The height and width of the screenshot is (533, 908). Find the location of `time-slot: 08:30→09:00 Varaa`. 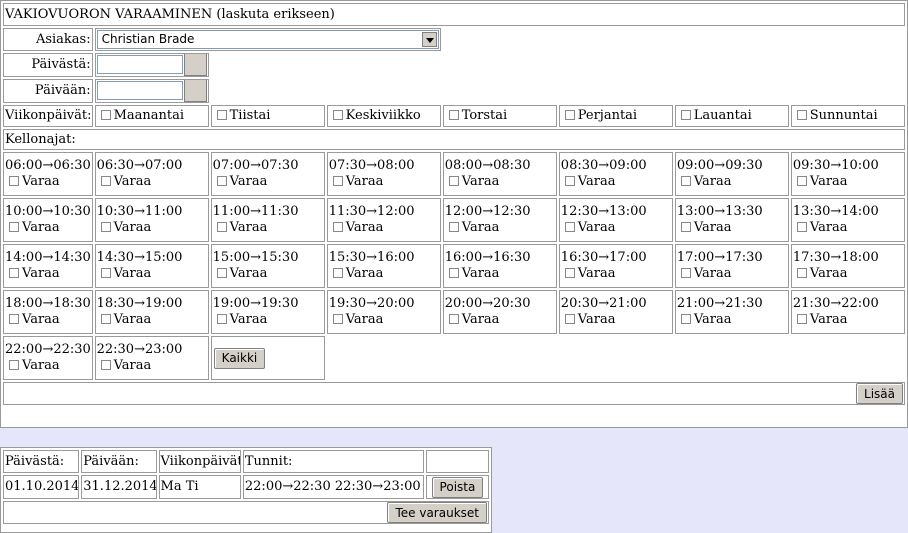

time-slot: 08:30→09:00 Varaa is located at coordinates (615, 174).